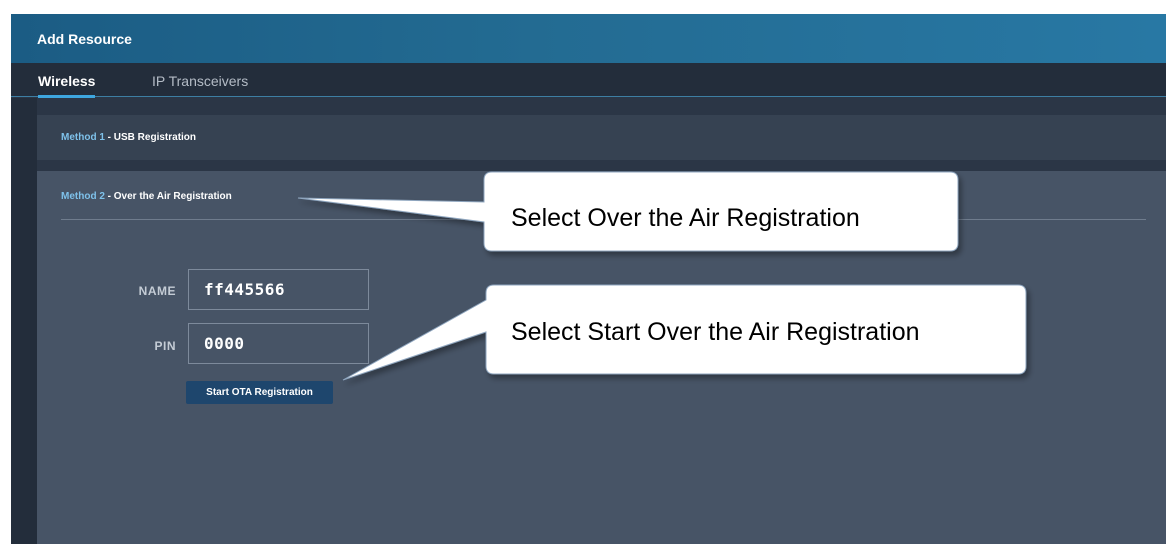 The width and height of the screenshot is (1166, 544). I want to click on method-1-title: Method 1 - USB Registration, so click(128, 137).